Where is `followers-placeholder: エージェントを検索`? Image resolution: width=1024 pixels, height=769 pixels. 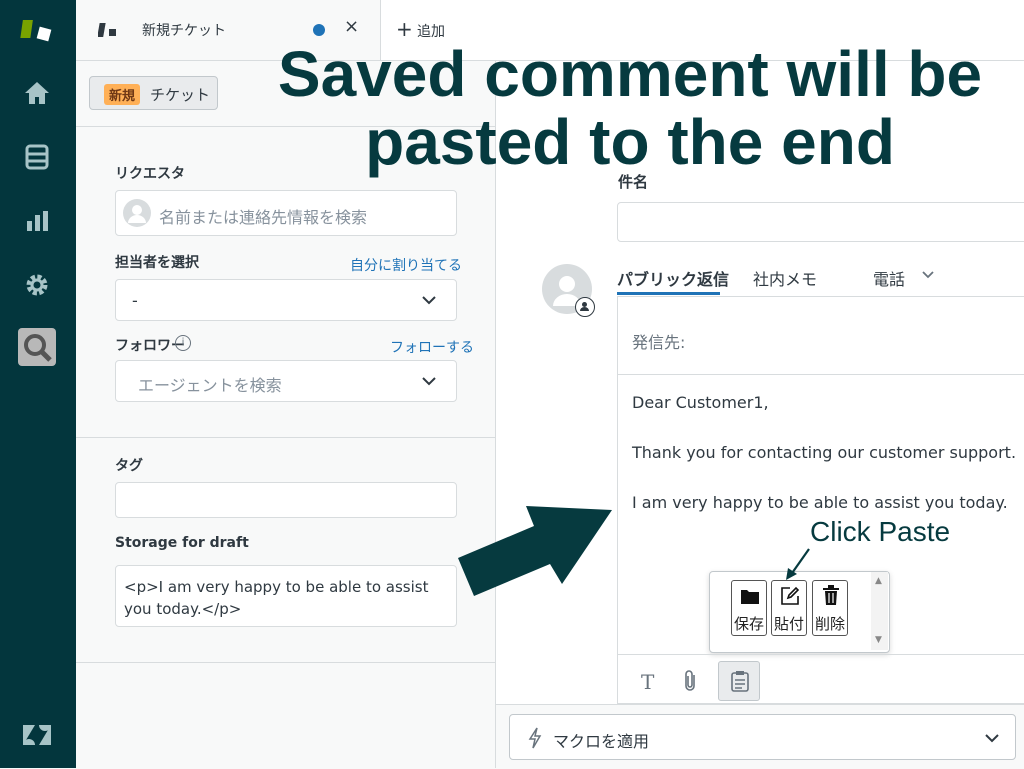
followers-placeholder: エージェントを検索 is located at coordinates (210, 385).